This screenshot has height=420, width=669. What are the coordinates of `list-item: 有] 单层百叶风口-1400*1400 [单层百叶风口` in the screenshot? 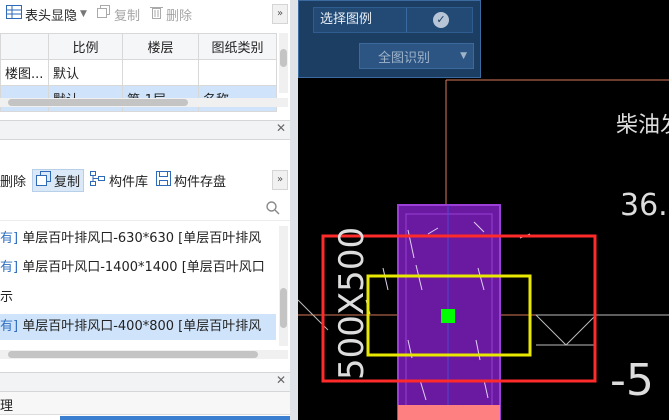 It's located at (138, 268).